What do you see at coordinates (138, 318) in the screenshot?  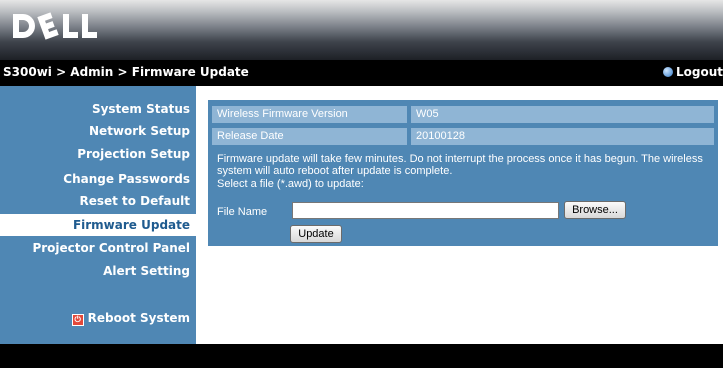 I see `reboot-label: Reboot System` at bounding box center [138, 318].